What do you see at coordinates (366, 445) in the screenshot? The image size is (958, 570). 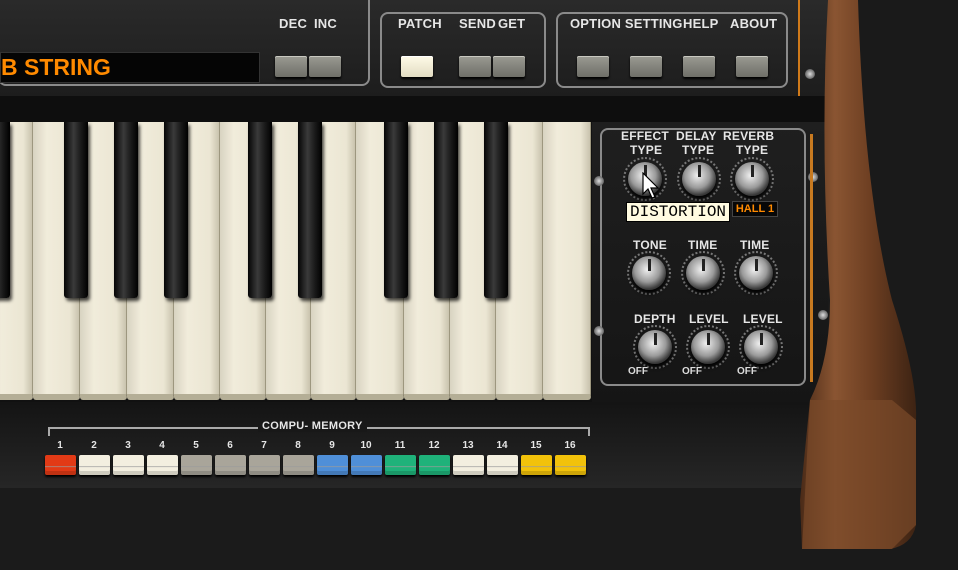 I see `memory-number-label: 10` at bounding box center [366, 445].